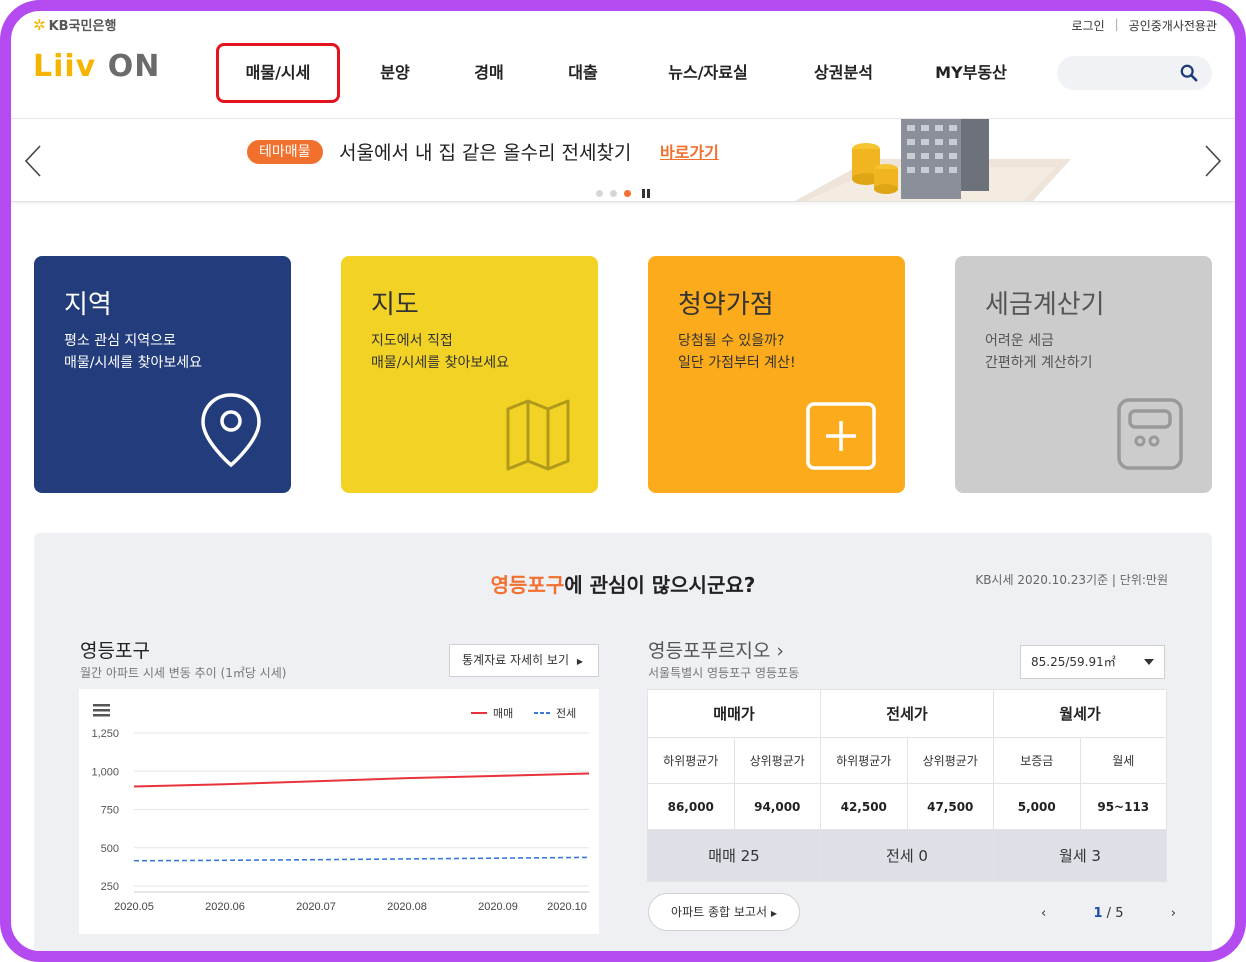  What do you see at coordinates (567, 907) in the screenshot?
I see `x-tick-label: 2020.10` at bounding box center [567, 907].